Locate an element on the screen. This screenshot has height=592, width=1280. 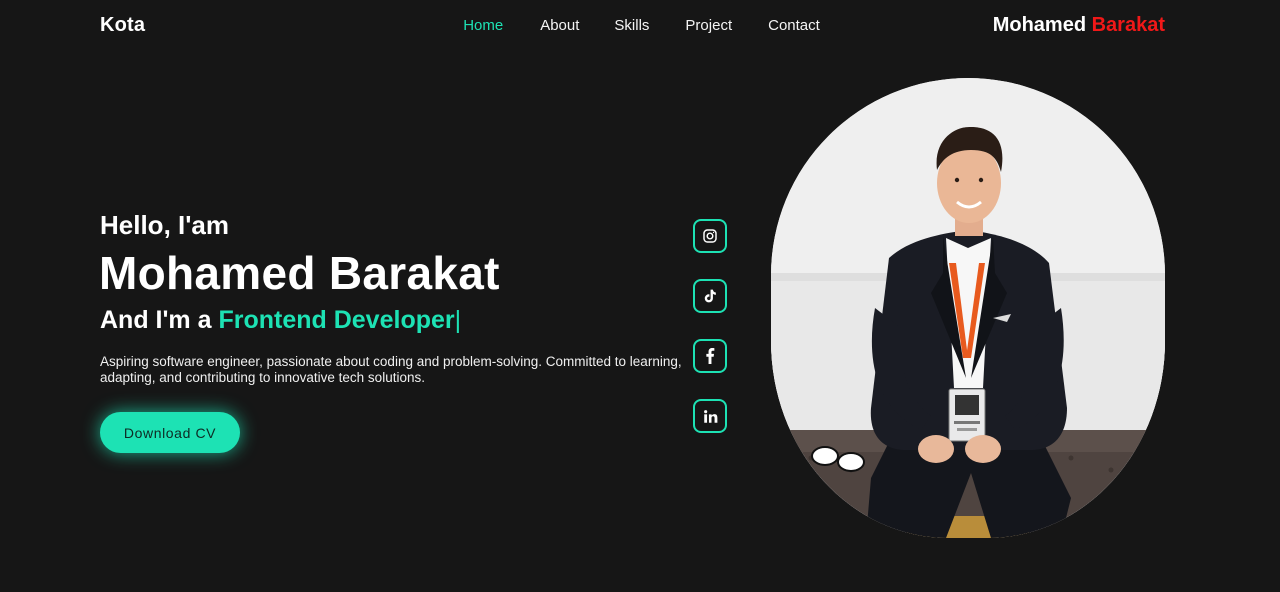
tiktok-icon is located at coordinates (710, 296).